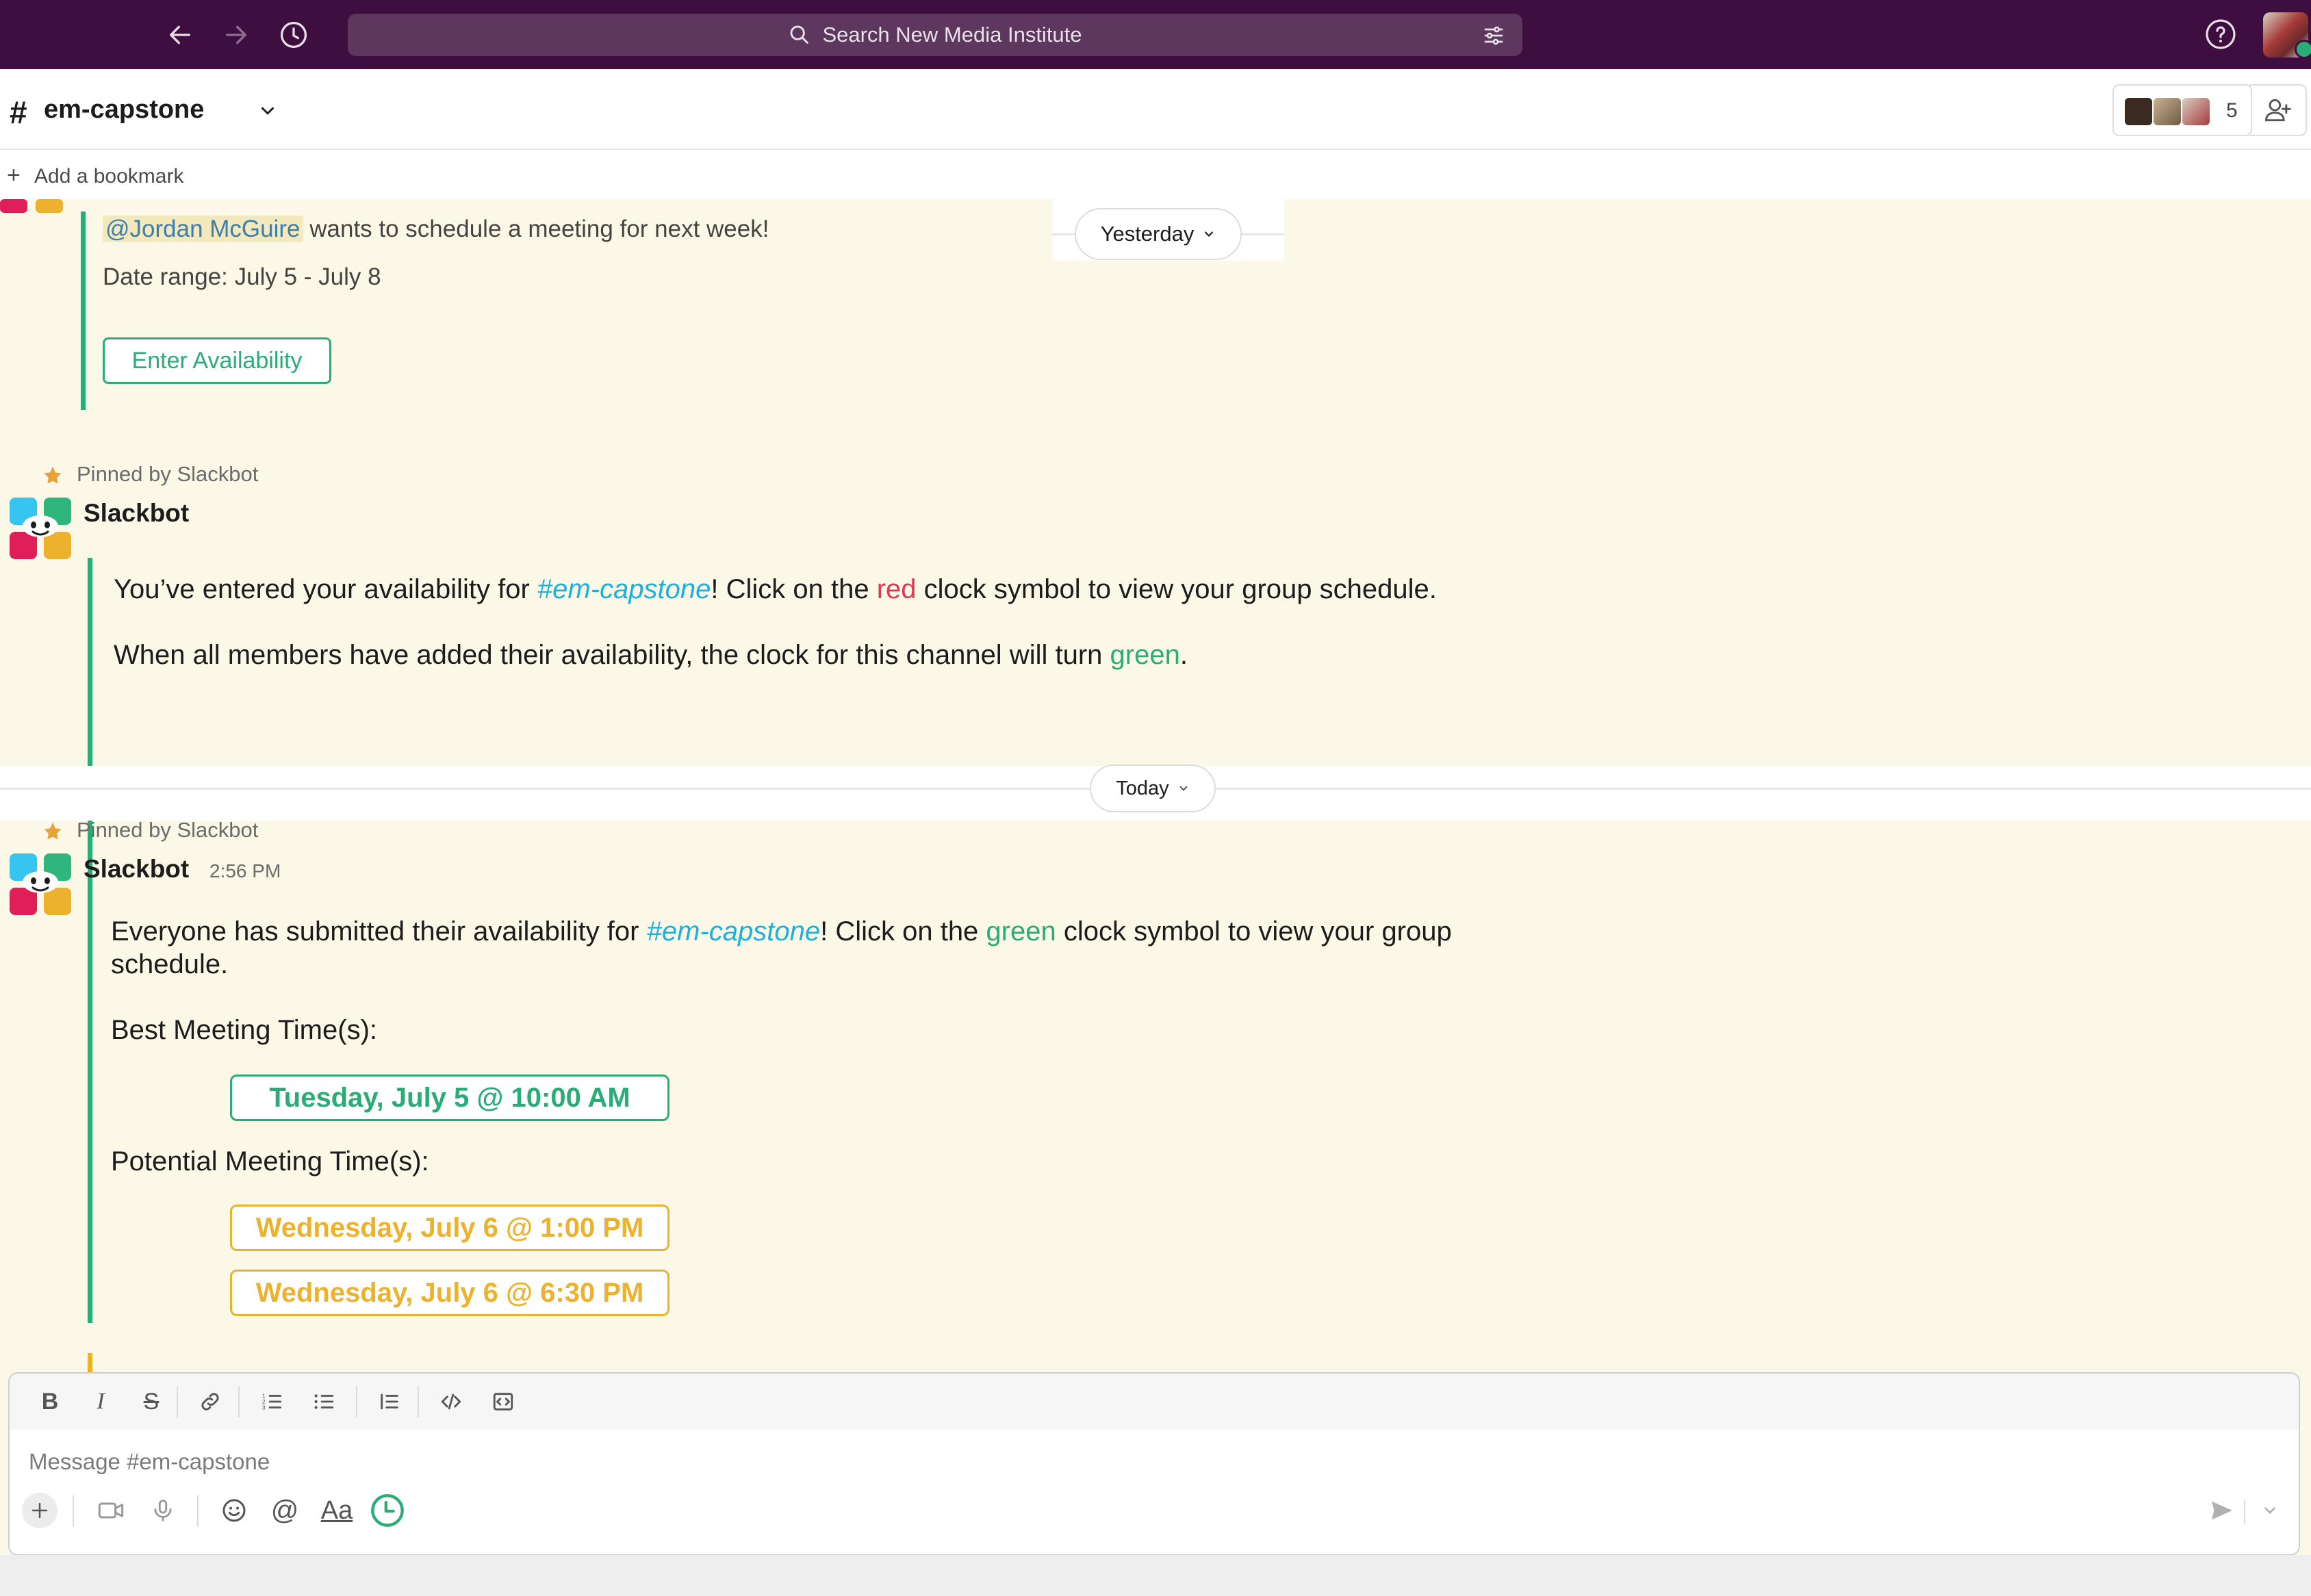 This screenshot has width=2311, height=1596. Describe the element at coordinates (100, 1401) in the screenshot. I see `italic-icon: I` at that location.